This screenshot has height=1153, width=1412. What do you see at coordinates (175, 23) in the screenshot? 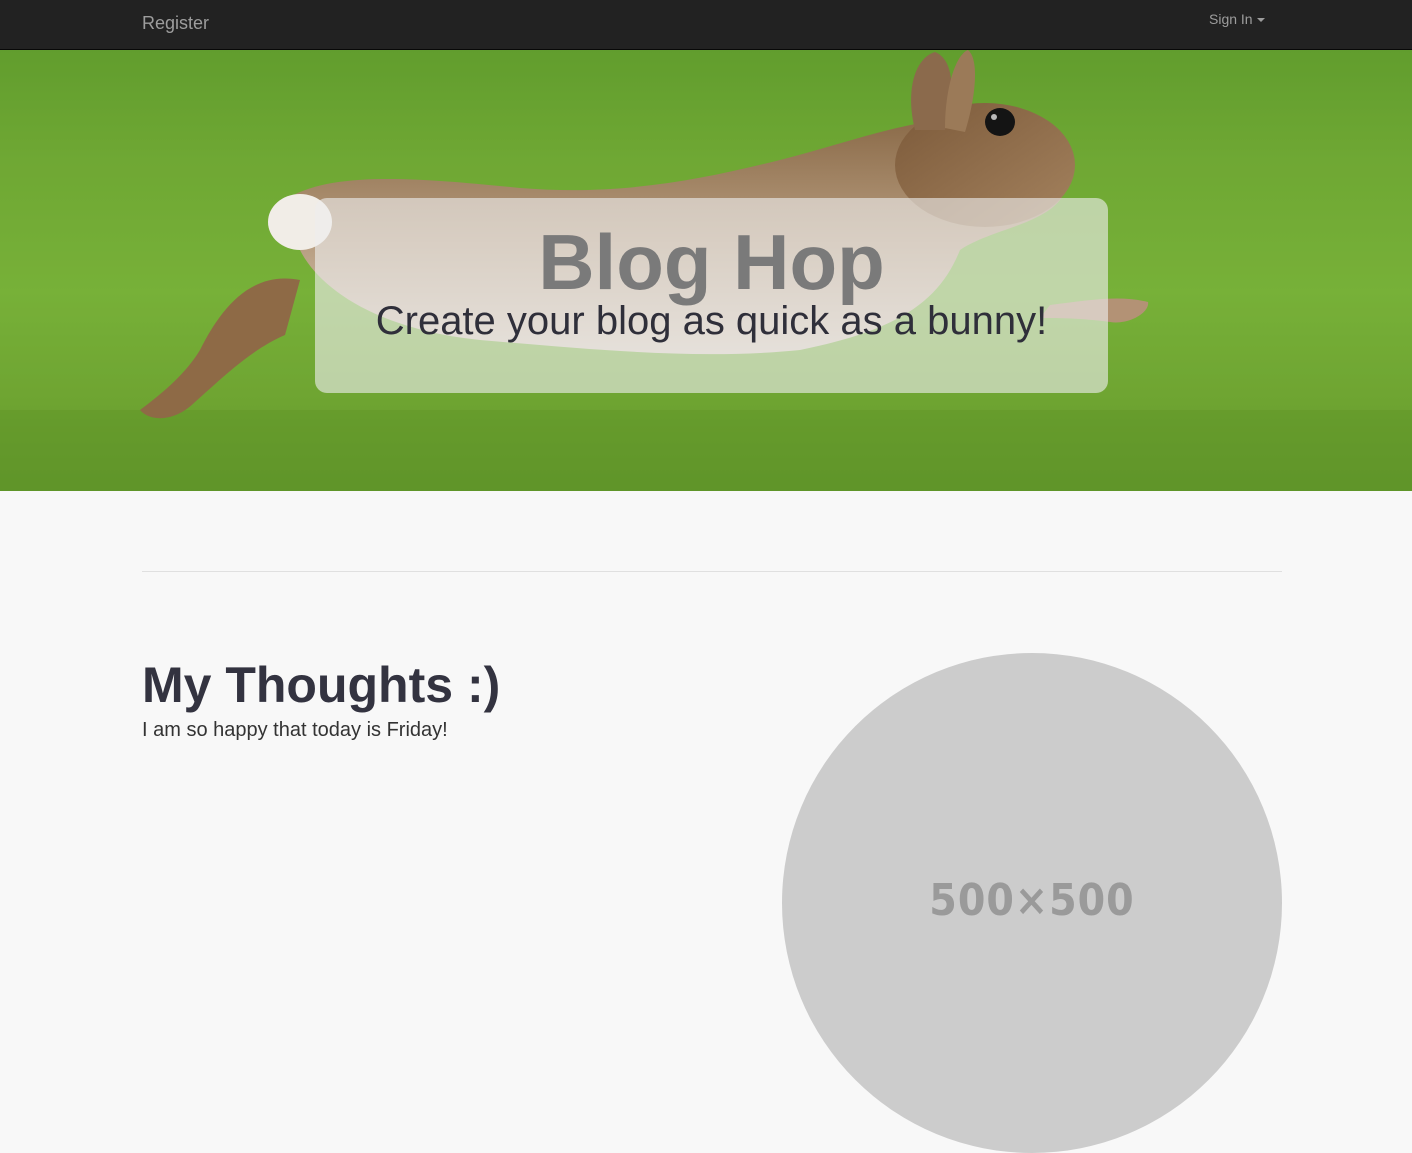
I see `register-link: Register` at bounding box center [175, 23].